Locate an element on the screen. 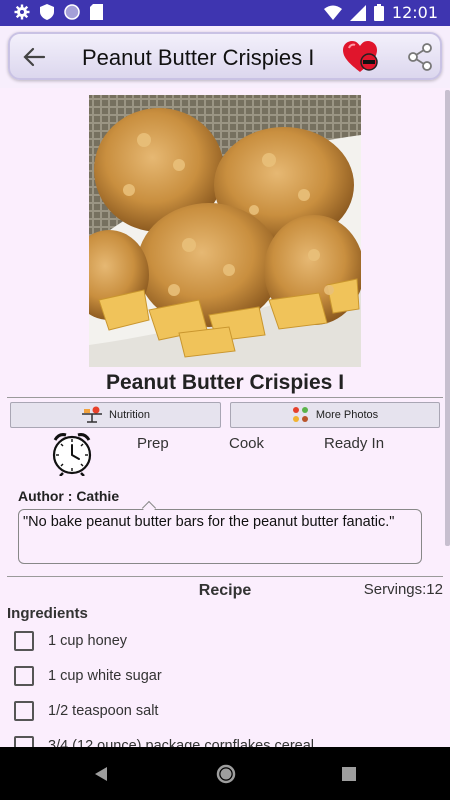 The image size is (450, 800). photos-icon is located at coordinates (300, 414).